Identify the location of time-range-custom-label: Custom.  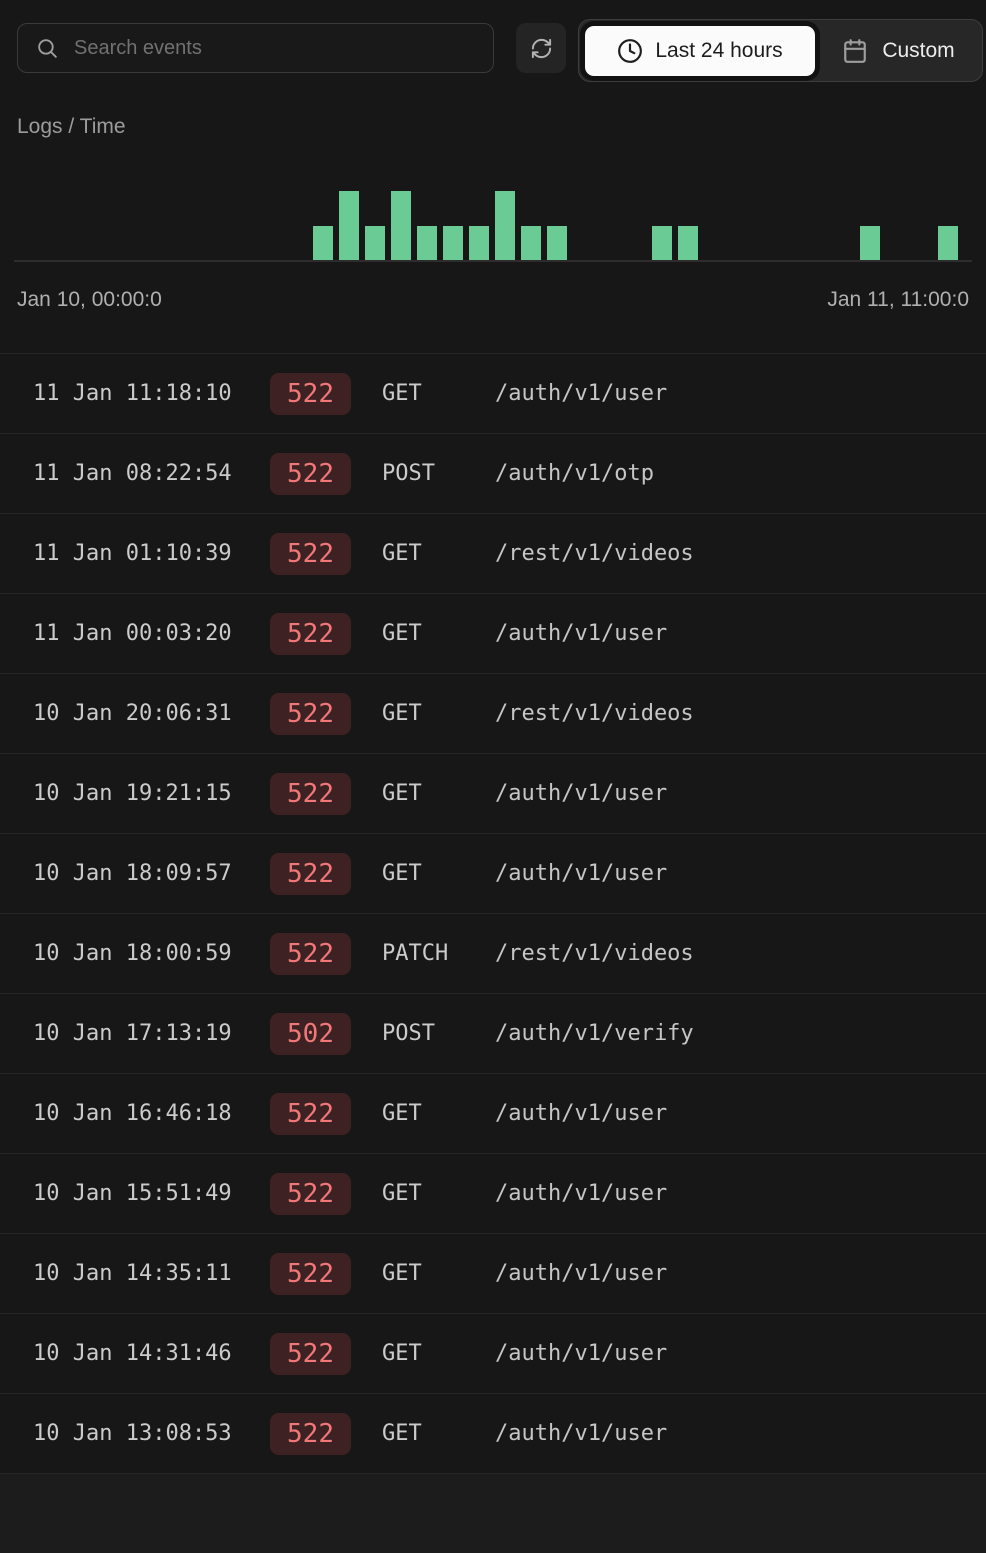
(918, 50).